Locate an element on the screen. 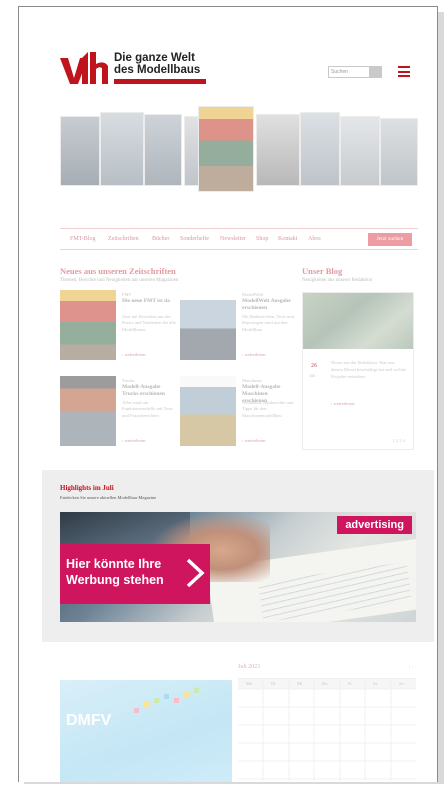  calendar-nav-arrows: ‹ › is located at coordinates (412, 667).